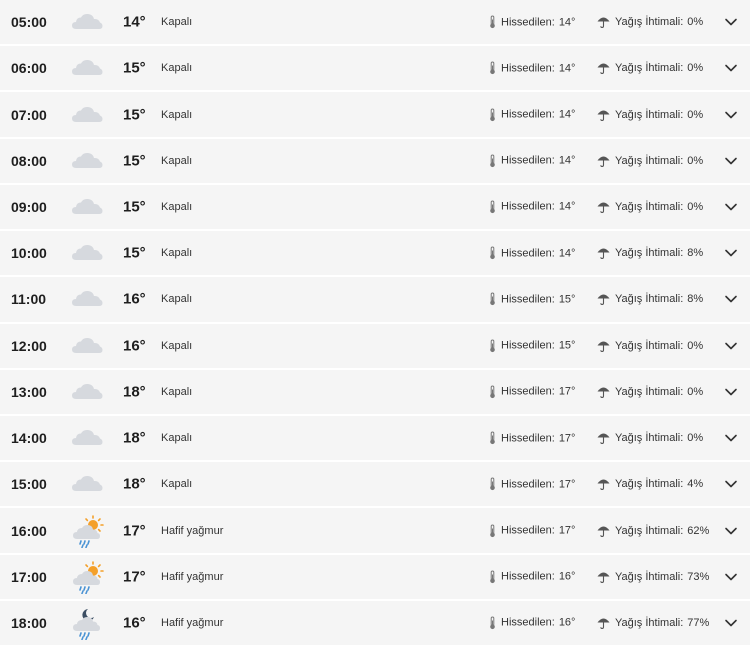  What do you see at coordinates (134, 438) in the screenshot?
I see `temperature: 18°` at bounding box center [134, 438].